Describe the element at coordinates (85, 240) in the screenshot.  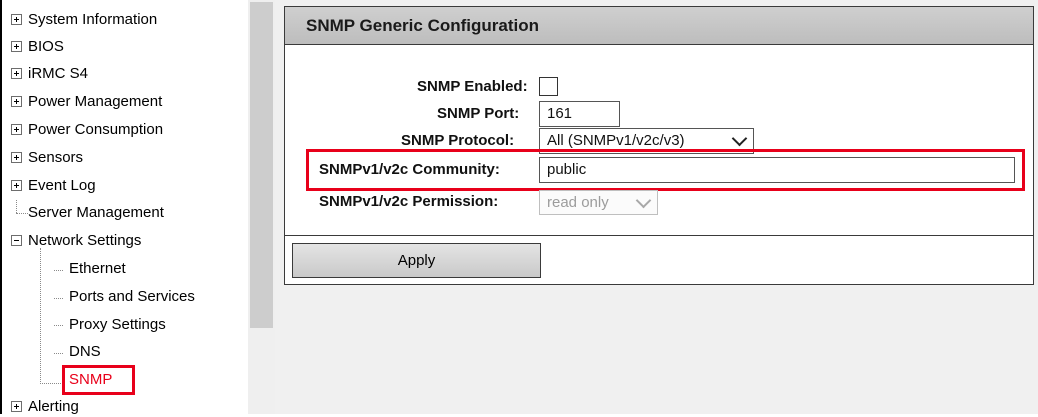
I see `tree-item-label: Network Settings` at that location.